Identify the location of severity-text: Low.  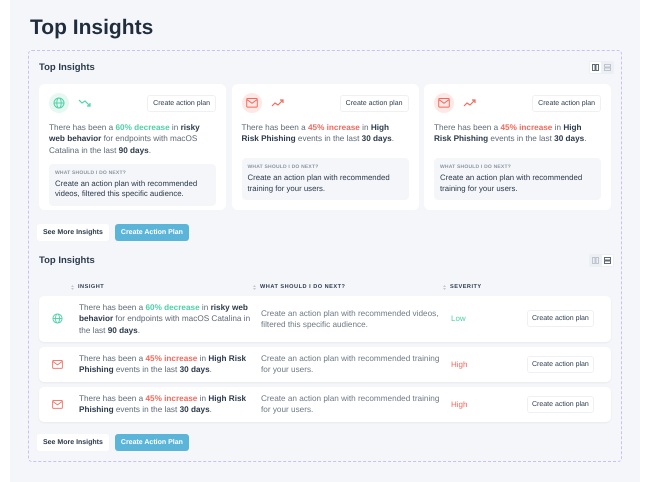
(458, 319).